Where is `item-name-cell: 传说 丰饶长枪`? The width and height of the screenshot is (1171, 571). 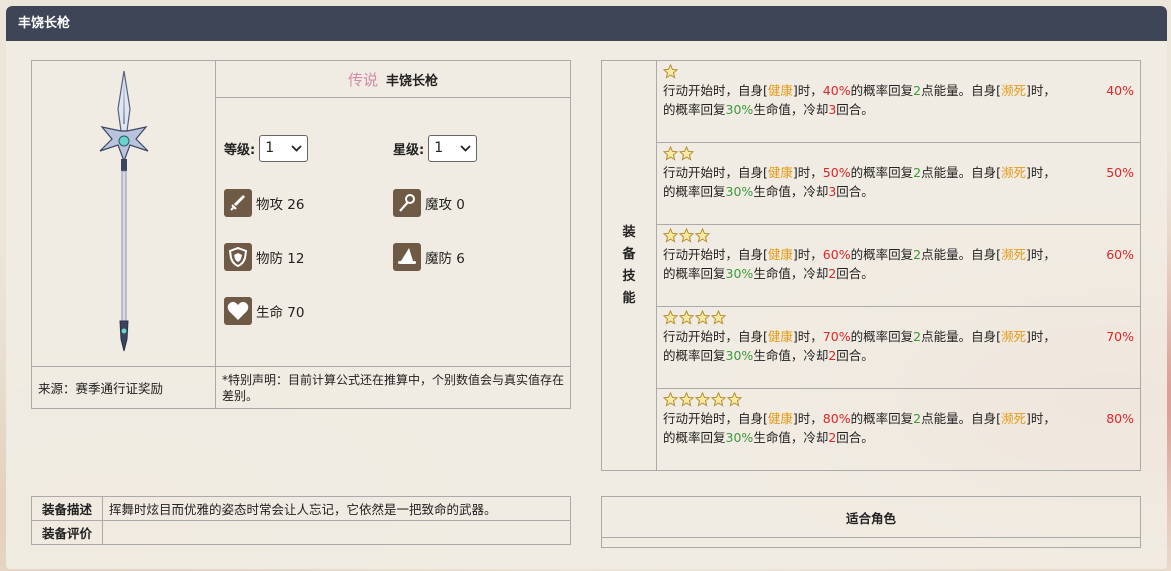
item-name-cell: 传说 丰饶长枪 is located at coordinates (393, 79).